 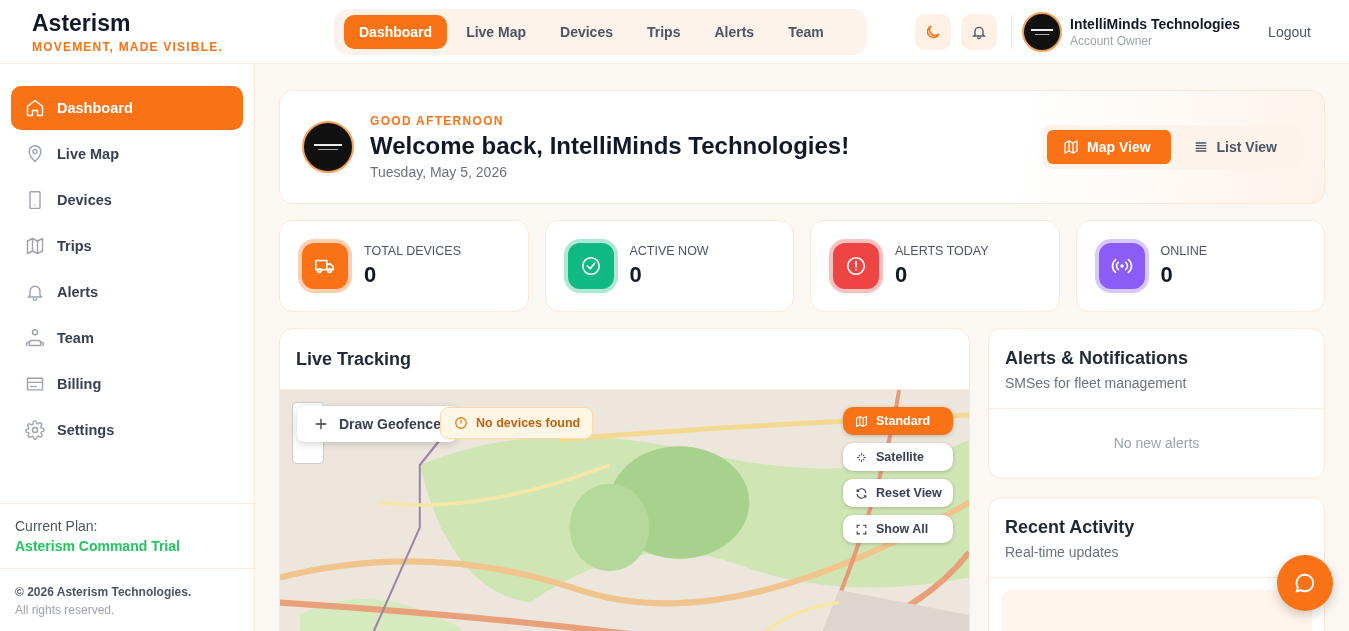 I want to click on sidebar-item: Alerts, so click(x=127, y=292).